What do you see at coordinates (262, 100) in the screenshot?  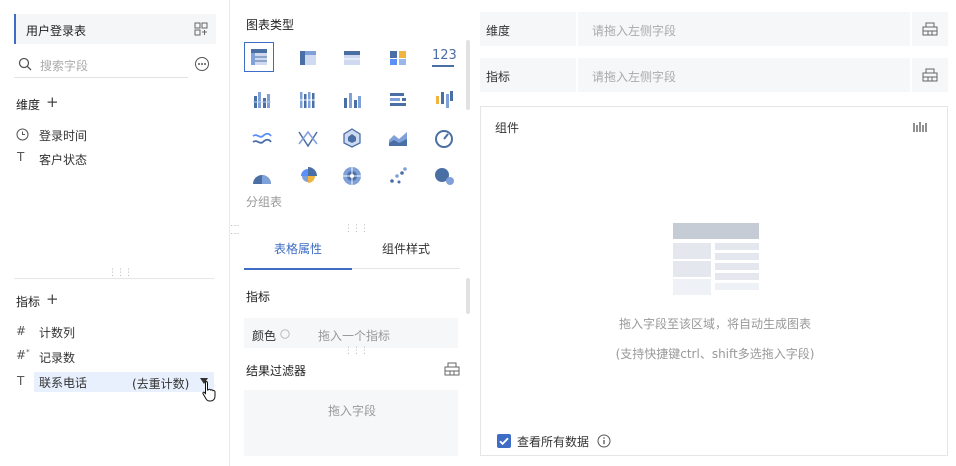 I see `grouped-bar-icon` at bounding box center [262, 100].